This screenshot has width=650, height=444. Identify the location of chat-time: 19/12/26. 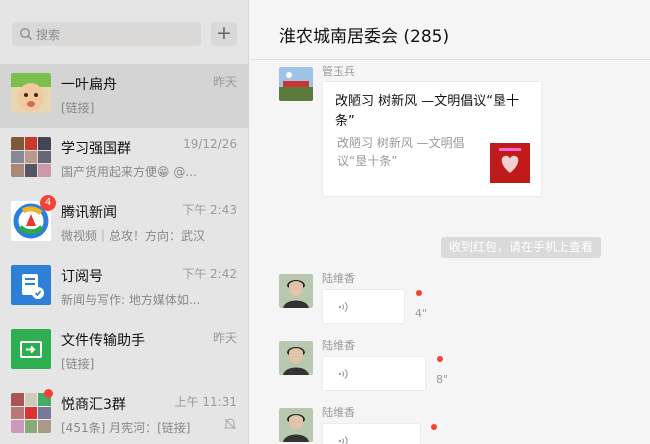
(210, 144).